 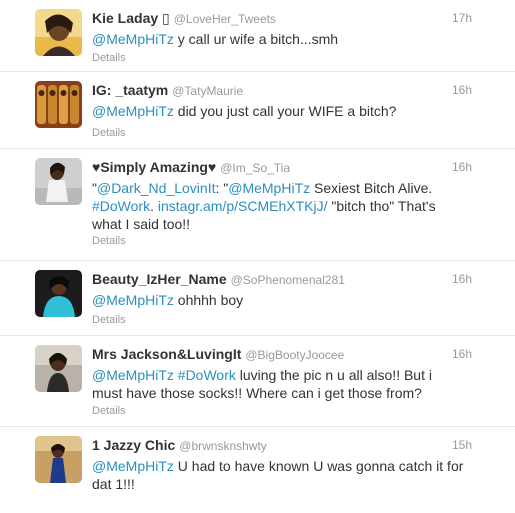 I want to click on user-handle: @SoPhenomenal281, so click(x=288, y=280).